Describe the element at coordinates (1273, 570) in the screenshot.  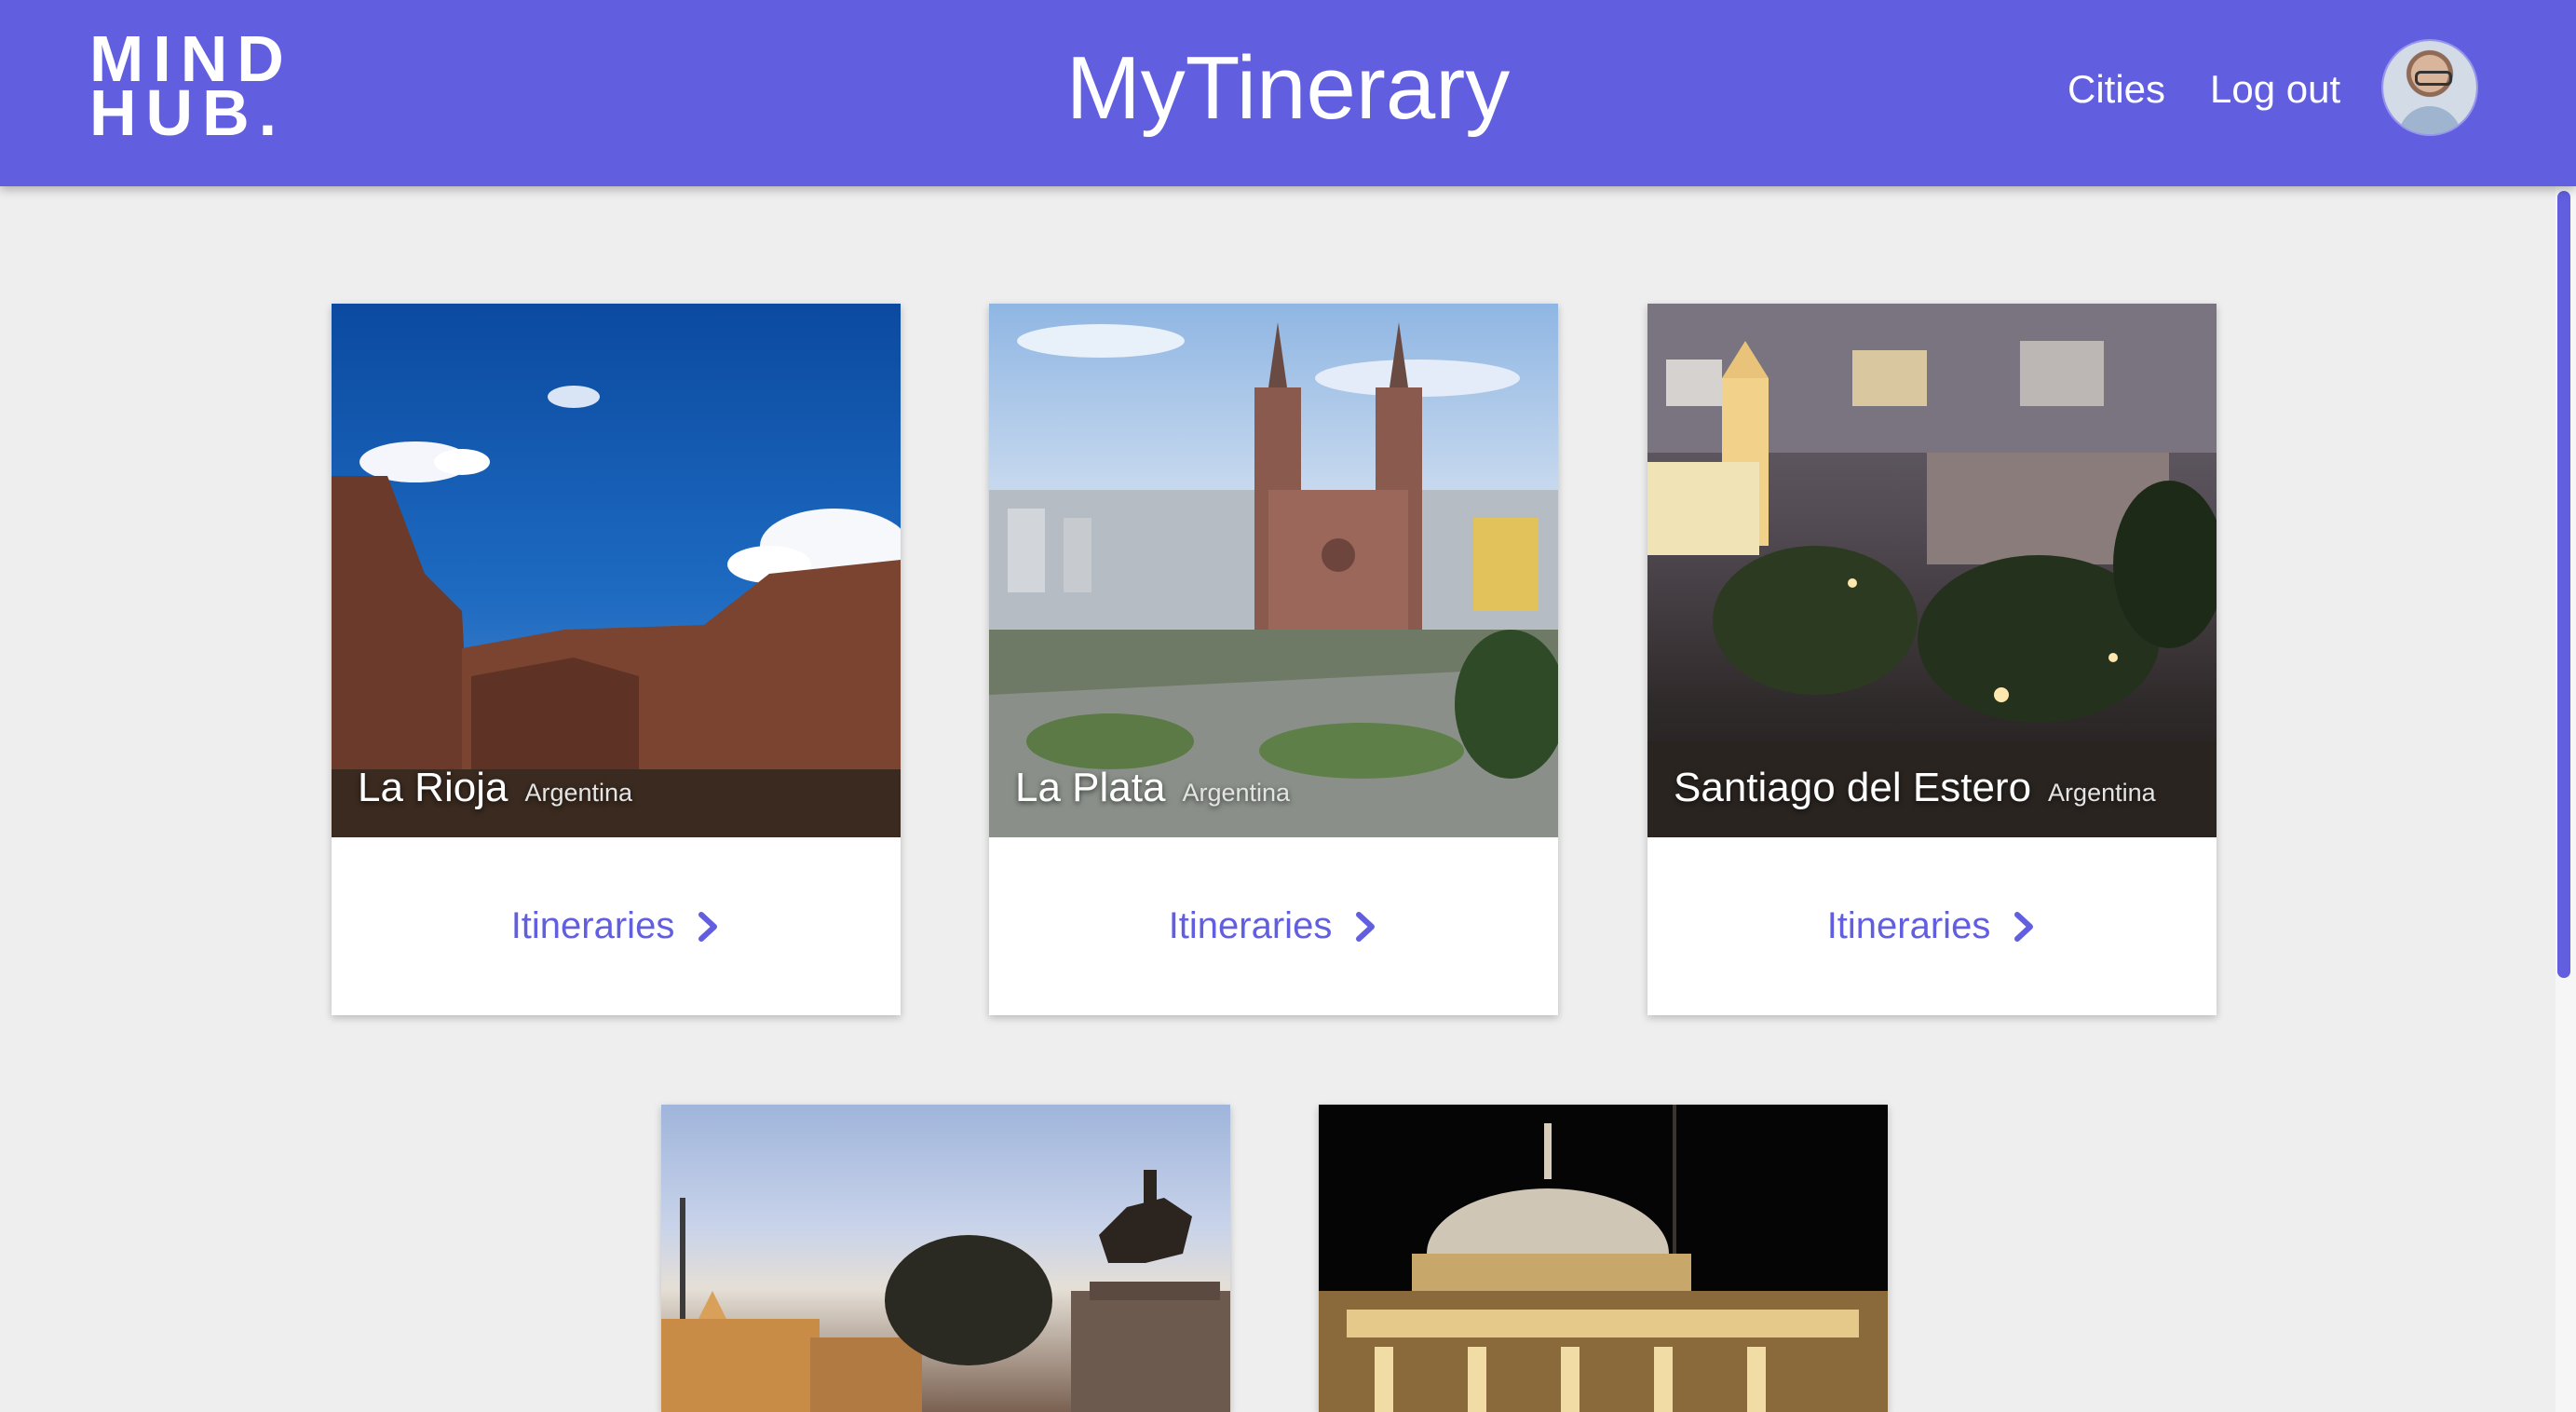
I see `city-image-la-plata: La Plata Argentina` at that location.